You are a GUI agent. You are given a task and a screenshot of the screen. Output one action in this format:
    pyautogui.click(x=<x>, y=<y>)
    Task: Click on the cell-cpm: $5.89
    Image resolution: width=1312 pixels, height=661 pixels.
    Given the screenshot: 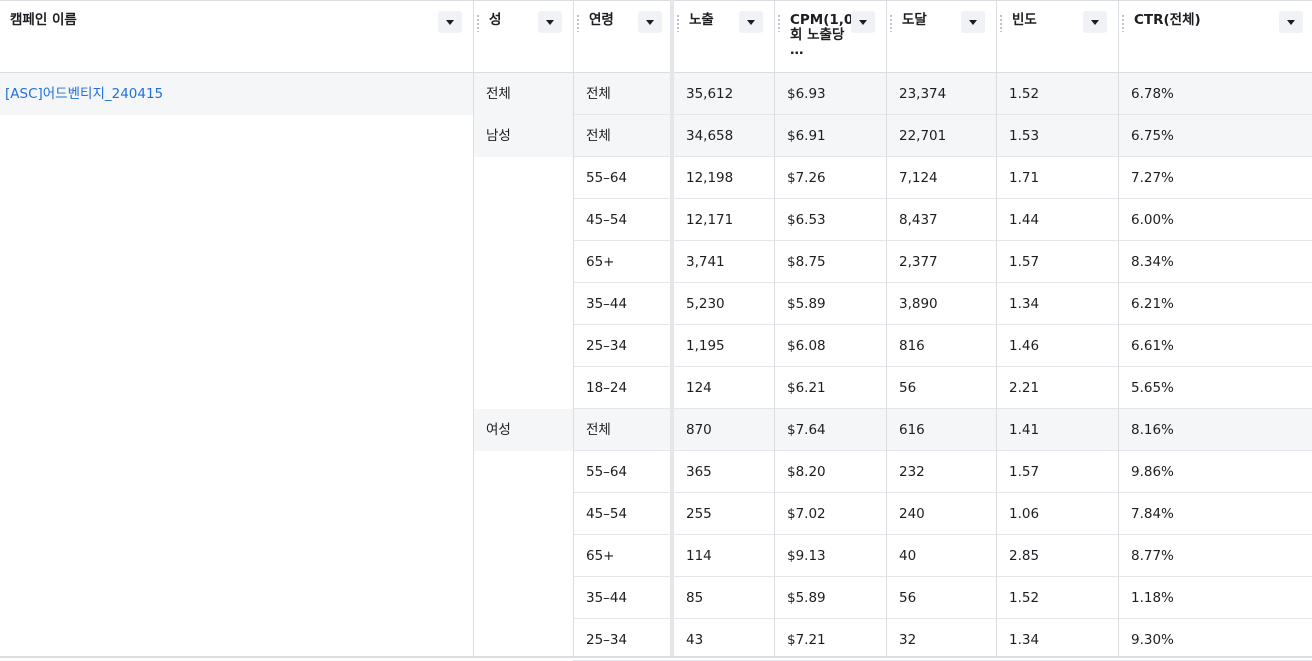 What is the action you would take?
    pyautogui.click(x=806, y=304)
    